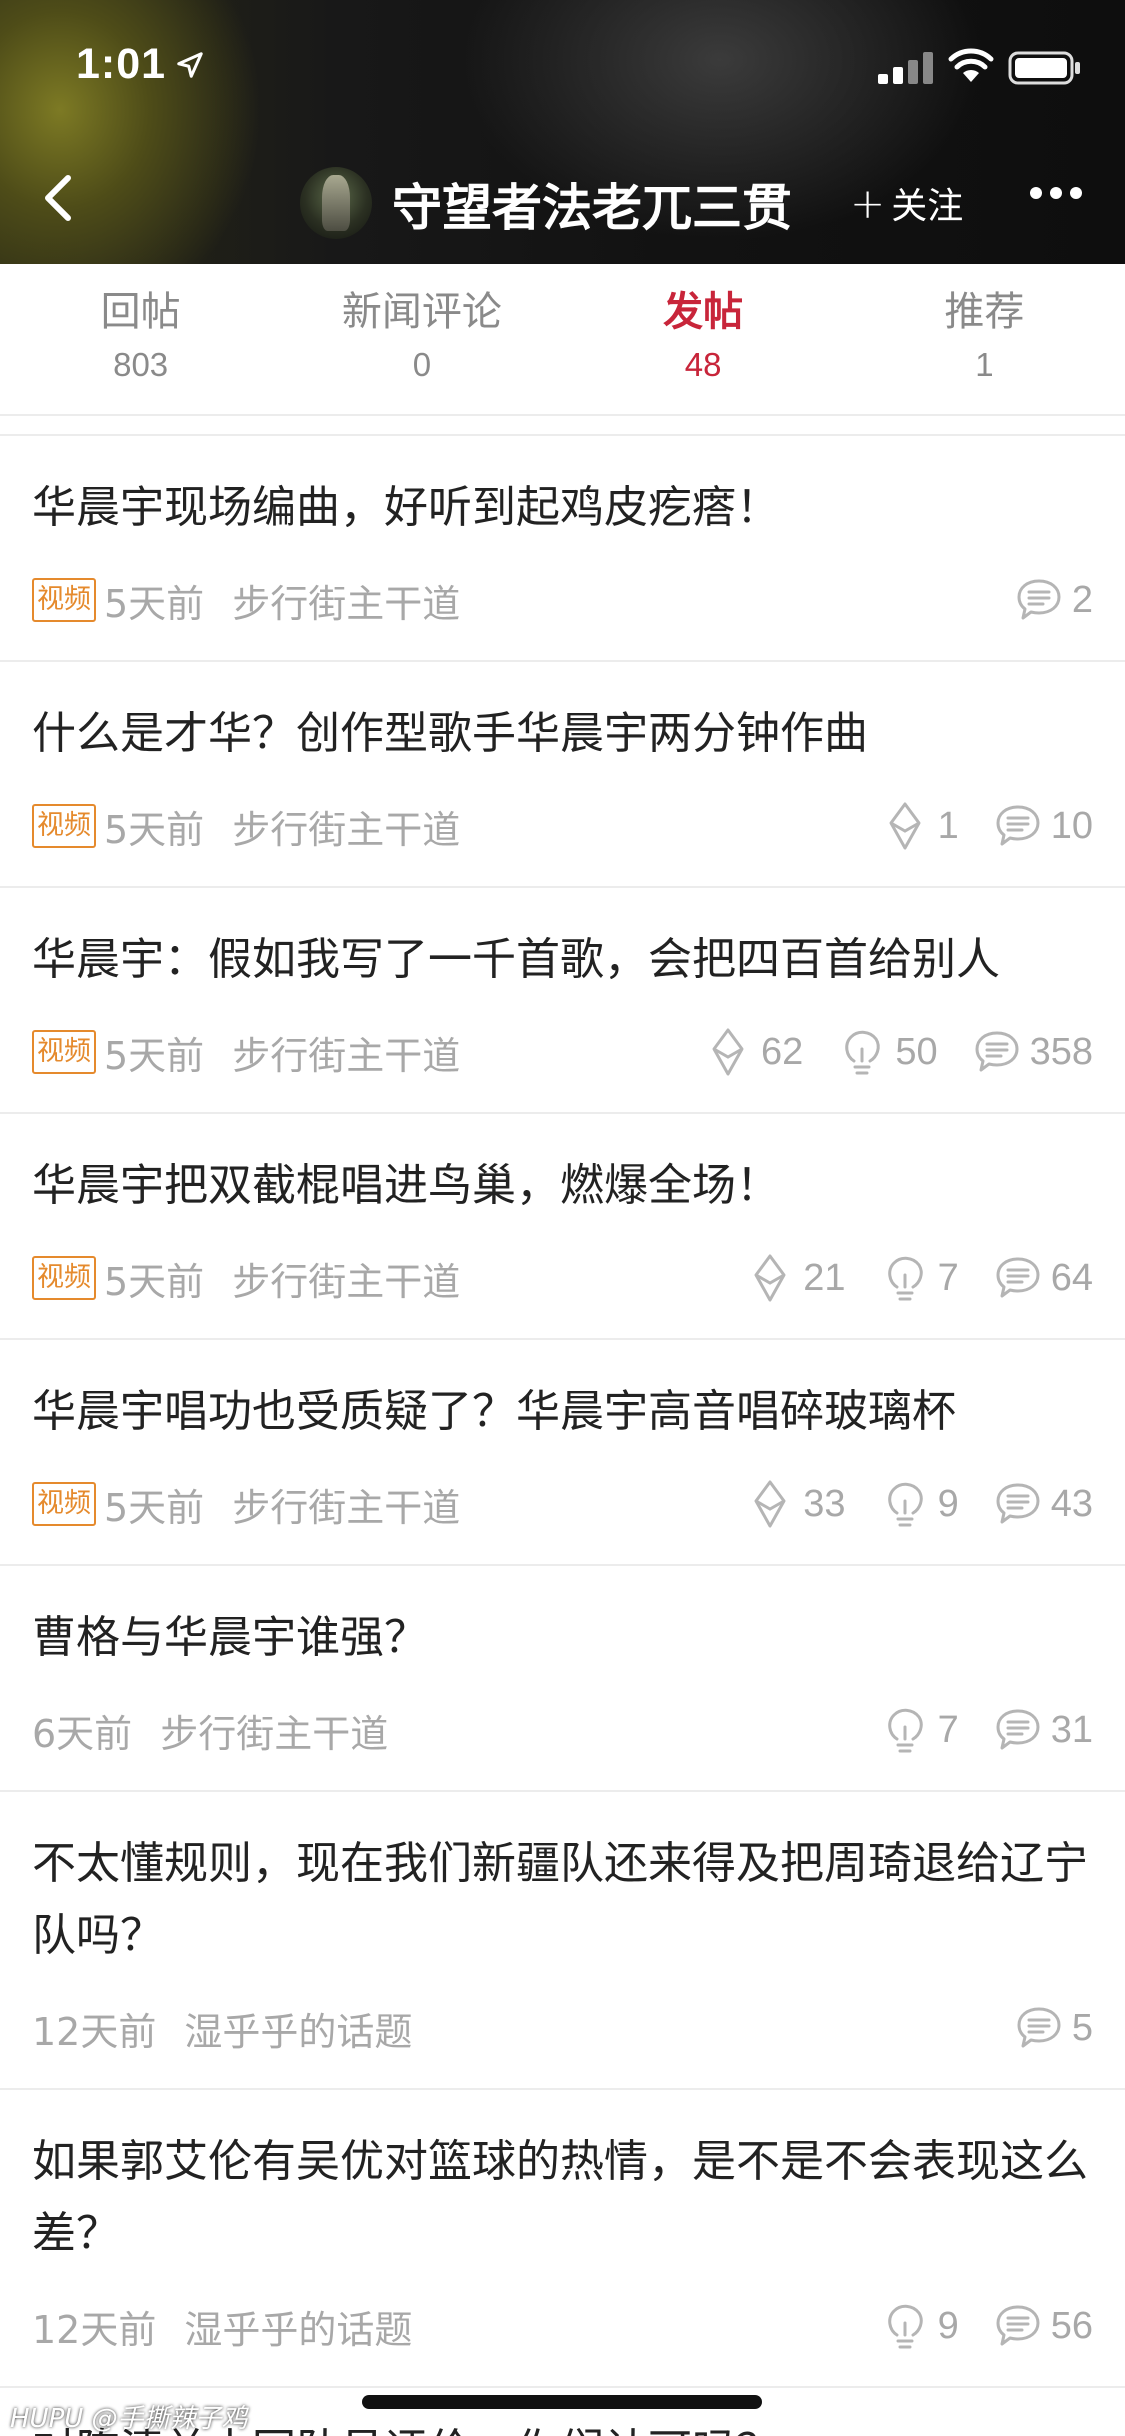 This screenshot has height=2436, width=1125. What do you see at coordinates (562, 2402) in the screenshot?
I see `home-indicator` at bounding box center [562, 2402].